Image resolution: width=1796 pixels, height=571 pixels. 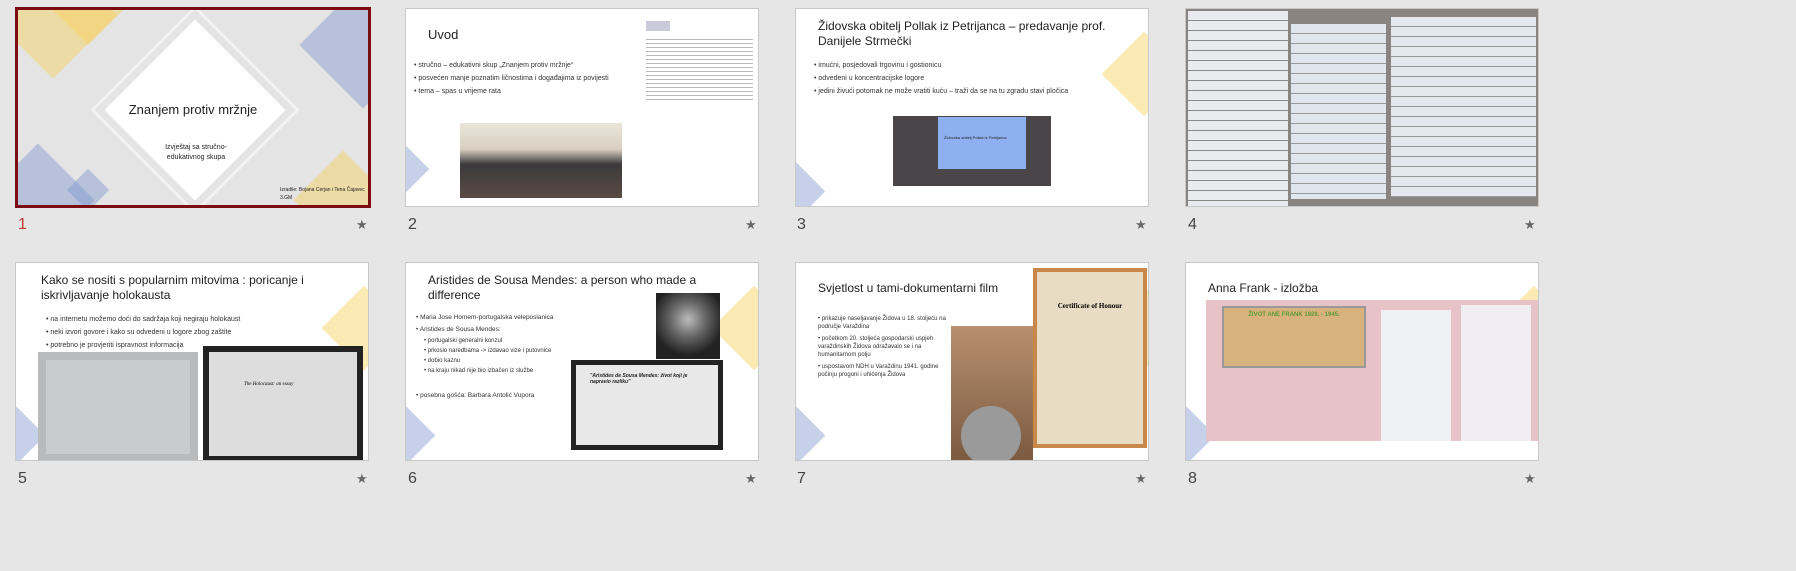 What do you see at coordinates (22, 224) in the screenshot?
I see `slide-number: 1` at bounding box center [22, 224].